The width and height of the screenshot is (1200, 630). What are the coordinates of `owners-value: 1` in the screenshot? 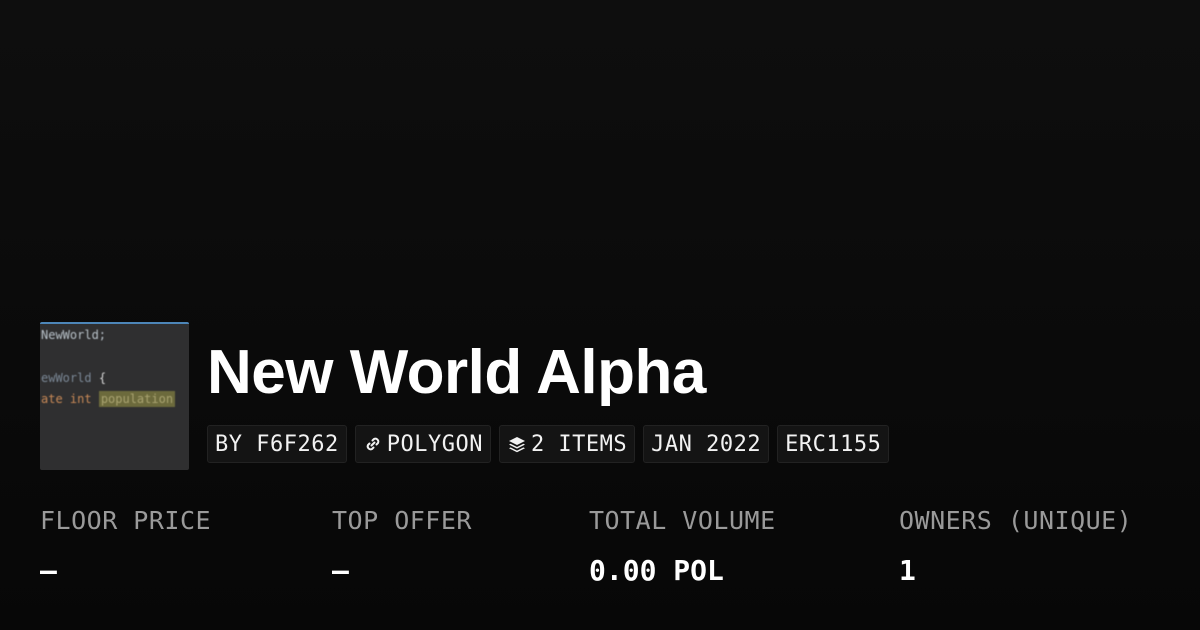 It's located at (907, 570).